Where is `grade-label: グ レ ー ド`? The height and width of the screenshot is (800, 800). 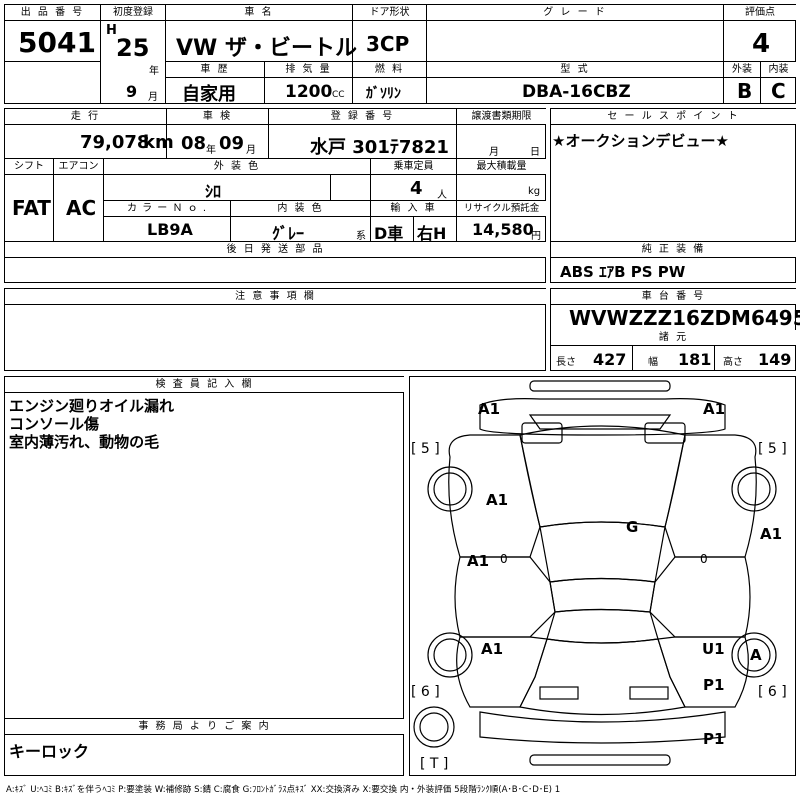 grade-label: グ レ ー ド is located at coordinates (575, 12).